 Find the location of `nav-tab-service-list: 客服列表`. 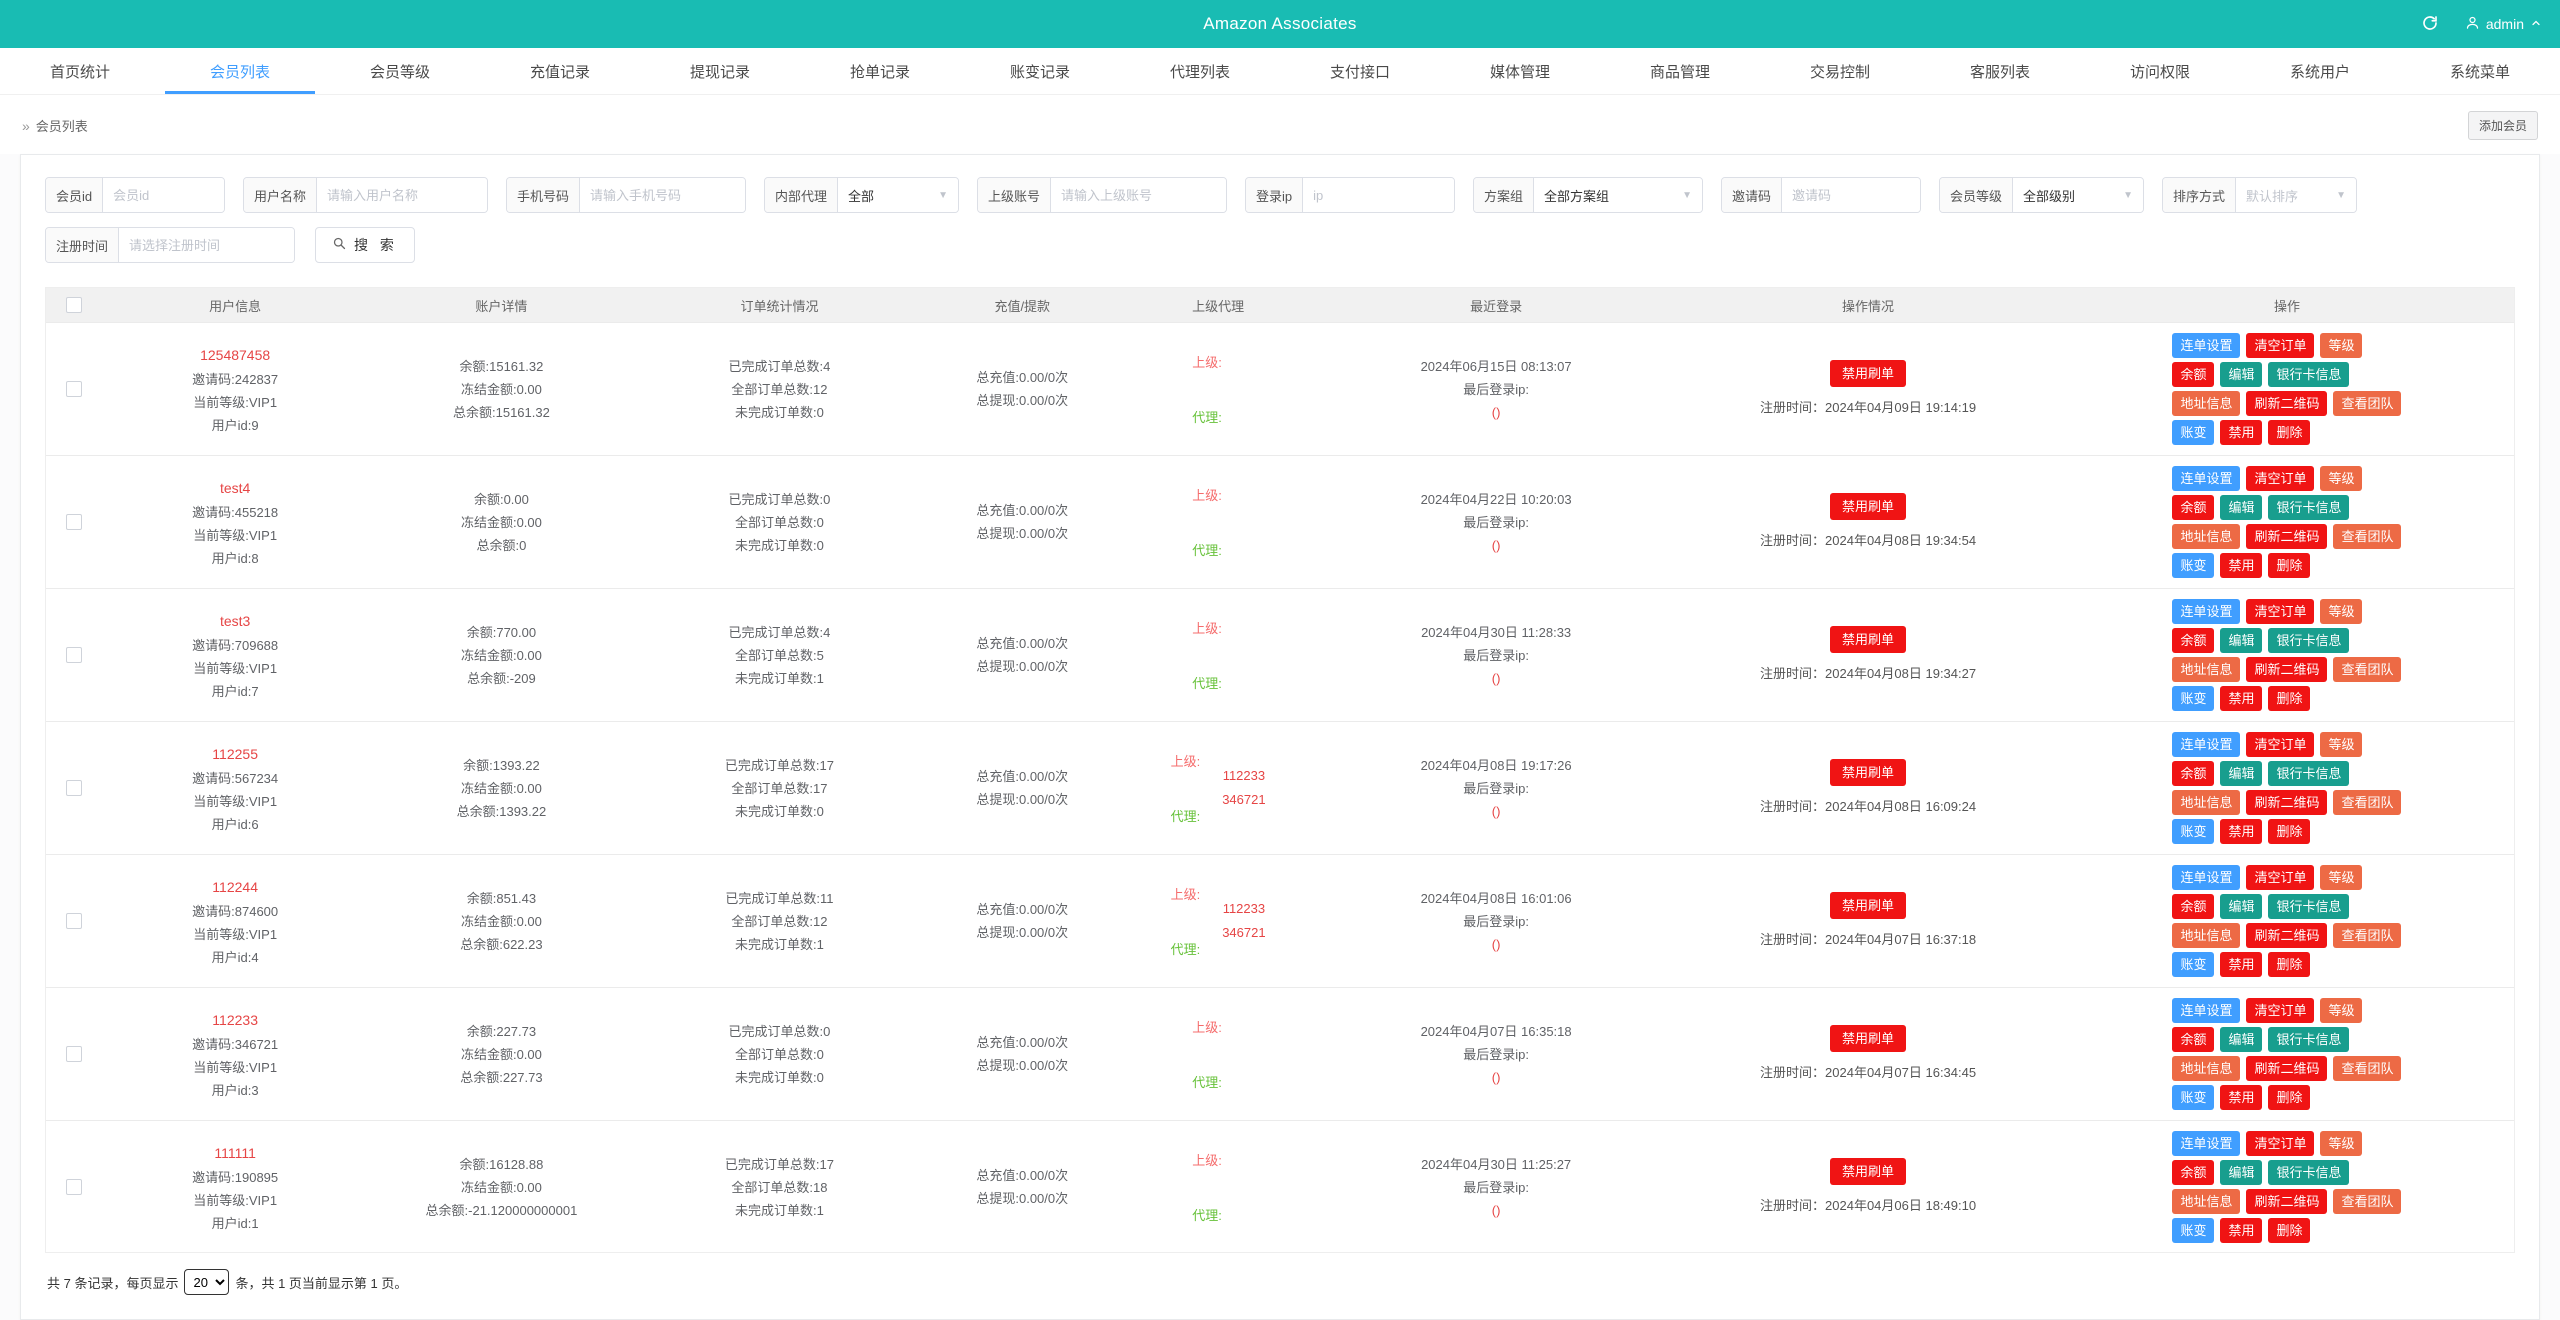

nav-tab-service-list: 客服列表 is located at coordinates (2000, 71).